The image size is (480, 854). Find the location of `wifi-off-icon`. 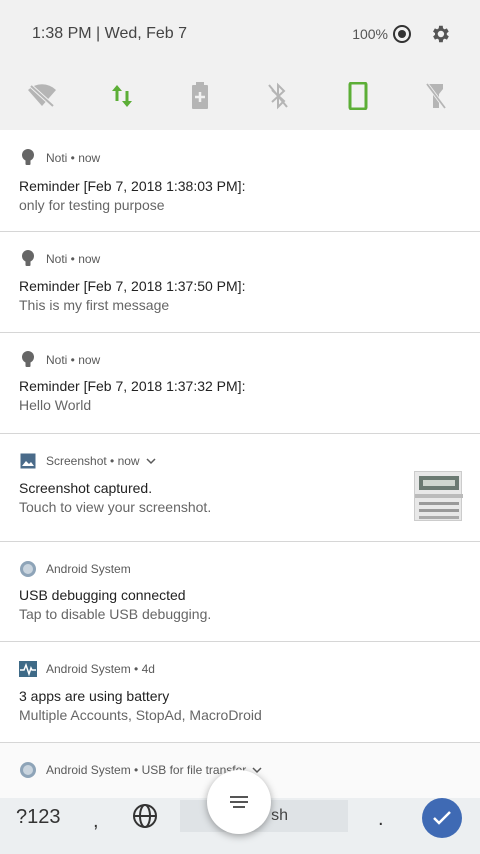

wifi-off-icon is located at coordinates (42, 96).